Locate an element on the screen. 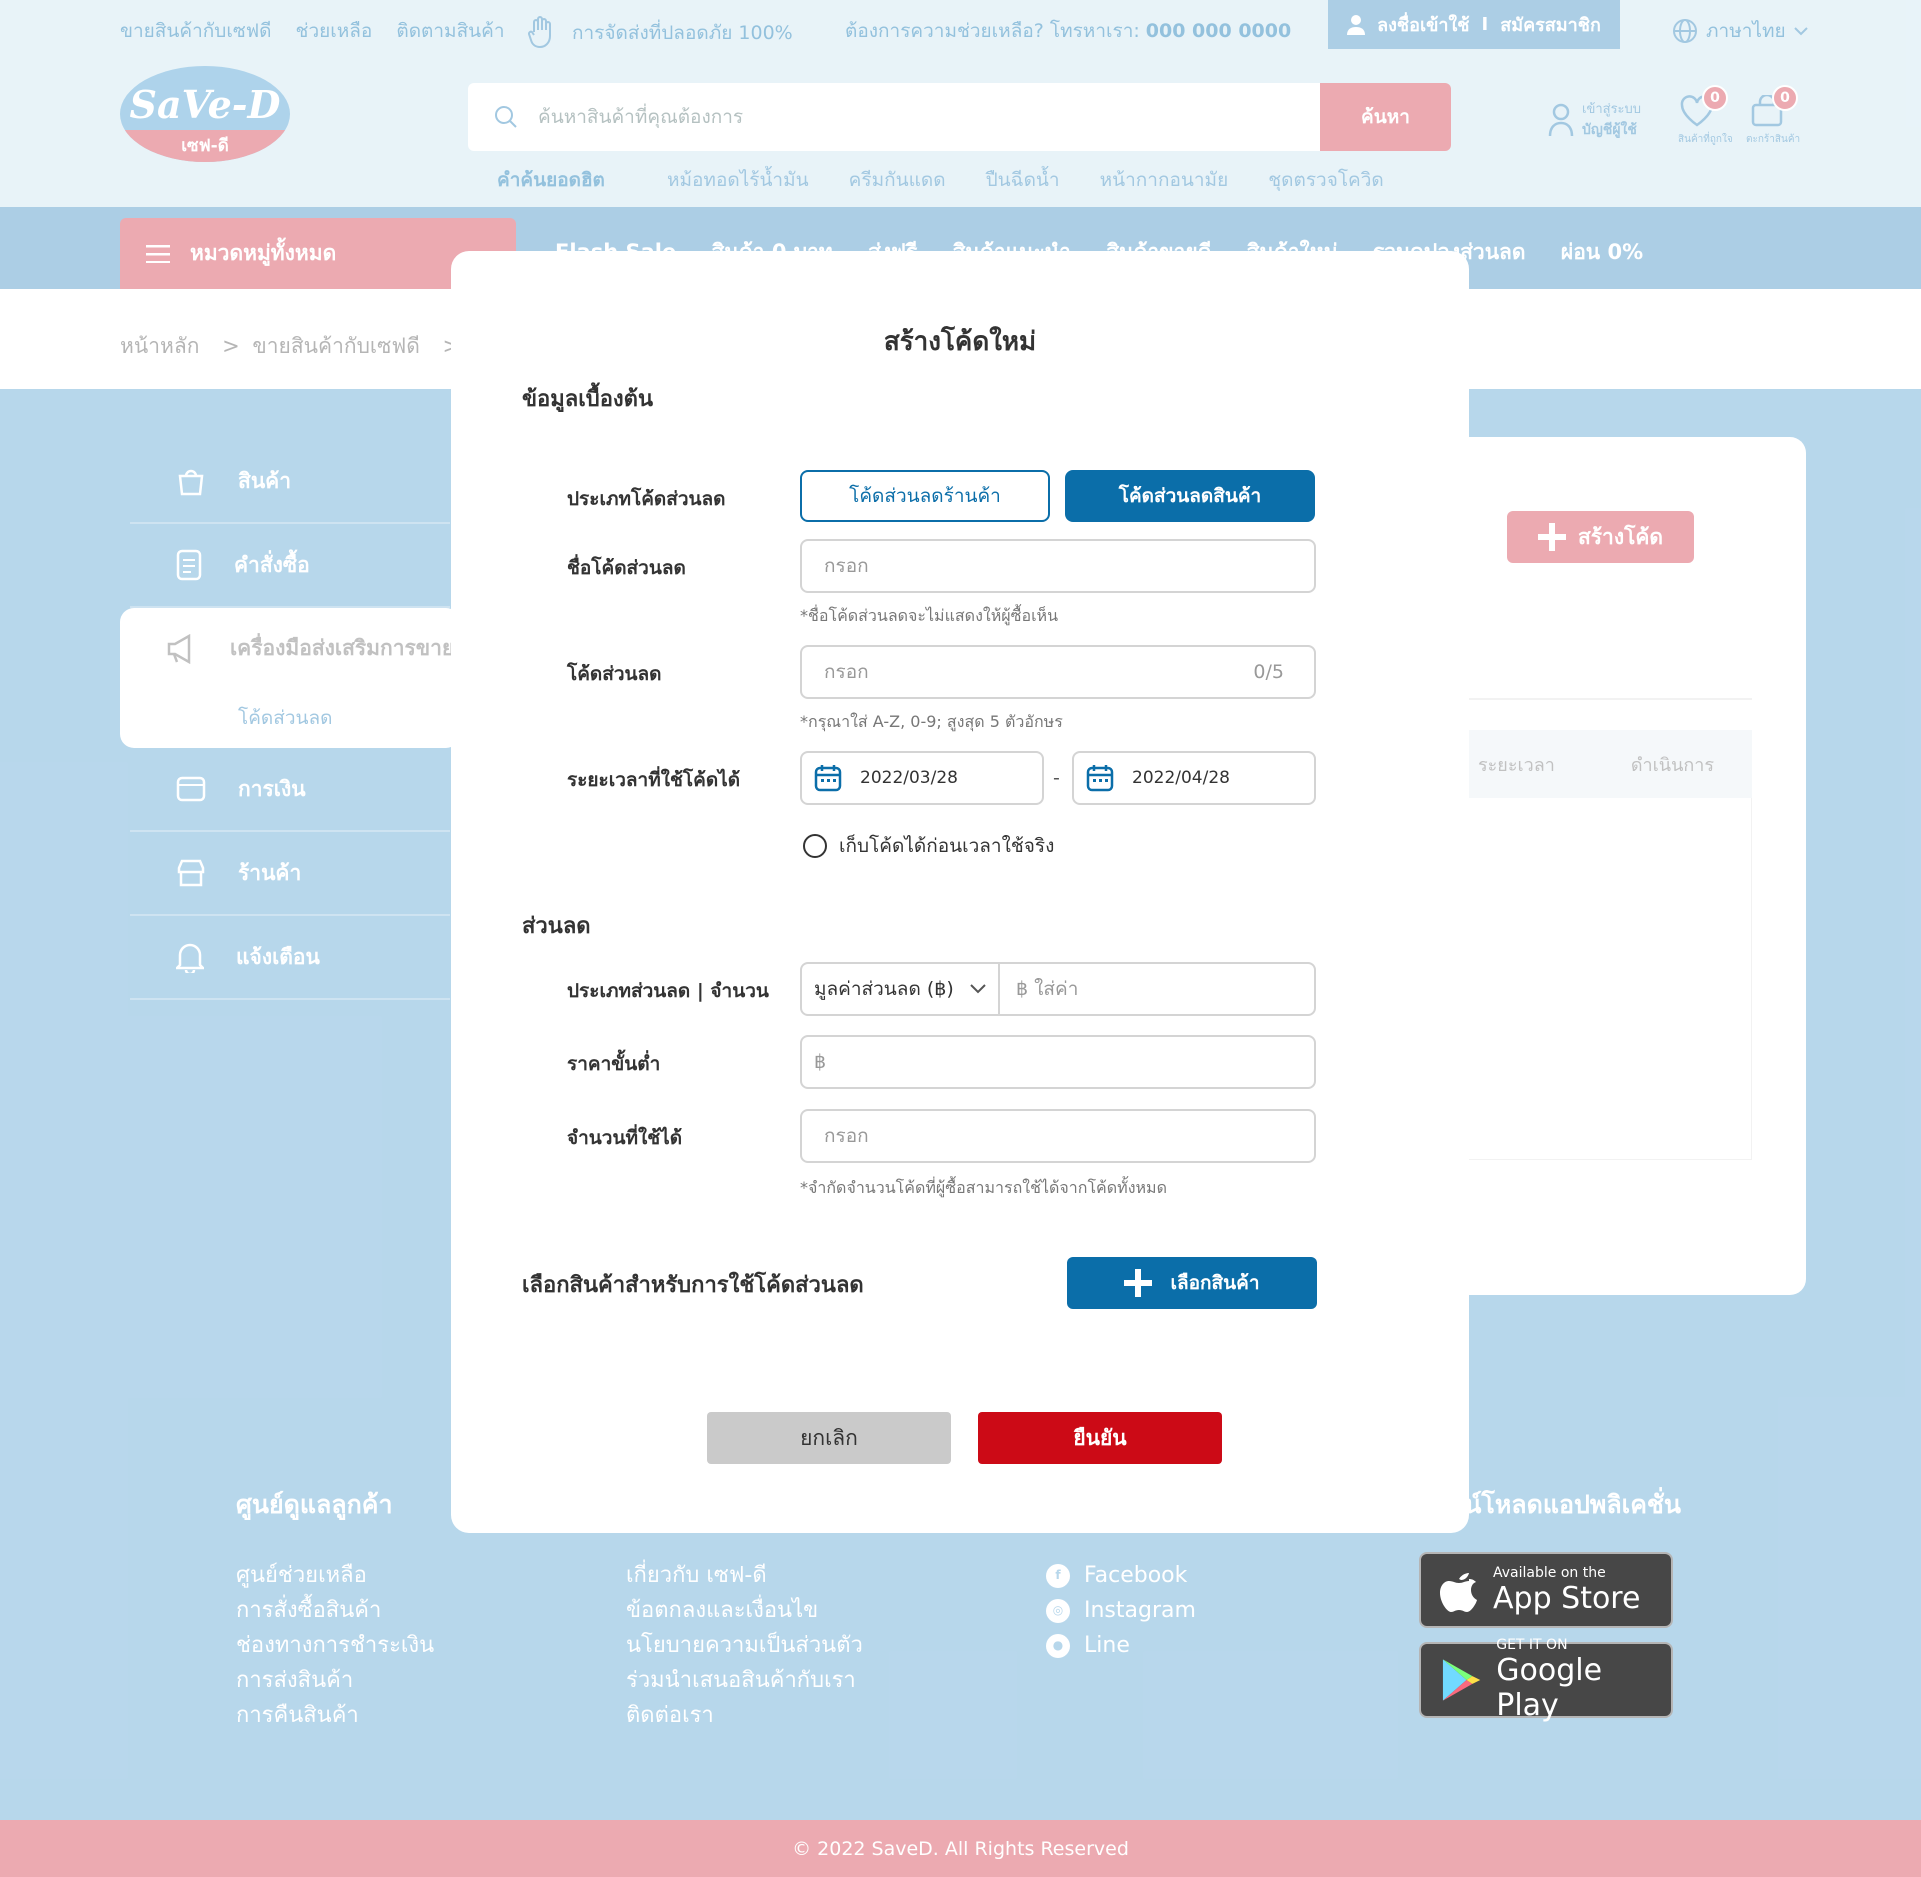 This screenshot has height=1877, width=1921. section-discount: ส่วนลด is located at coordinates (556, 926).